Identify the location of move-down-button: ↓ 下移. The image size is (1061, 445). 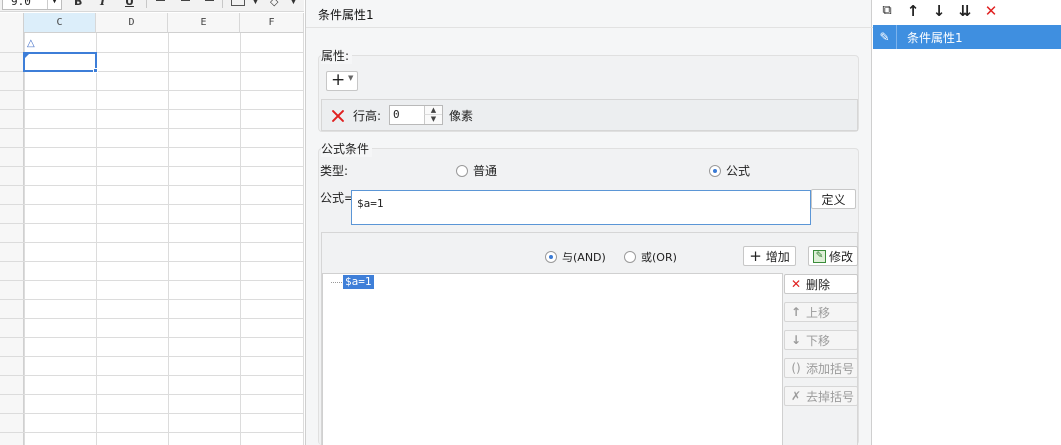
(821, 340).